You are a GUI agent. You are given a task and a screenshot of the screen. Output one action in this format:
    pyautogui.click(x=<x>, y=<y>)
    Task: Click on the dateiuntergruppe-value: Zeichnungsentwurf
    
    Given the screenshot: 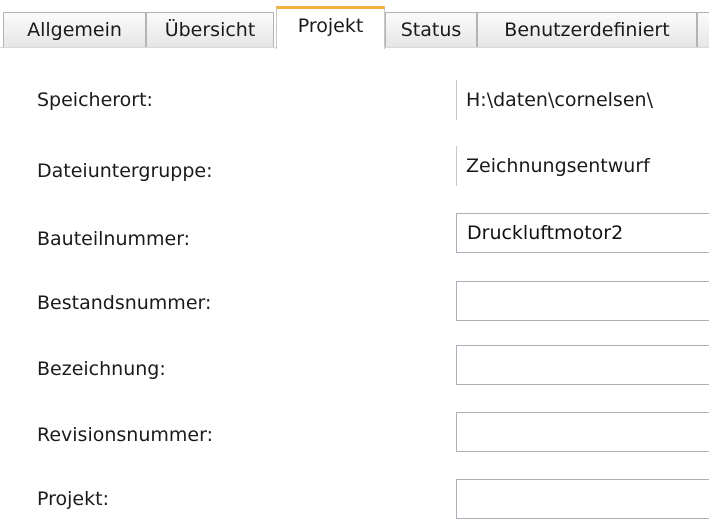 What is the action you would take?
    pyautogui.click(x=582, y=166)
    